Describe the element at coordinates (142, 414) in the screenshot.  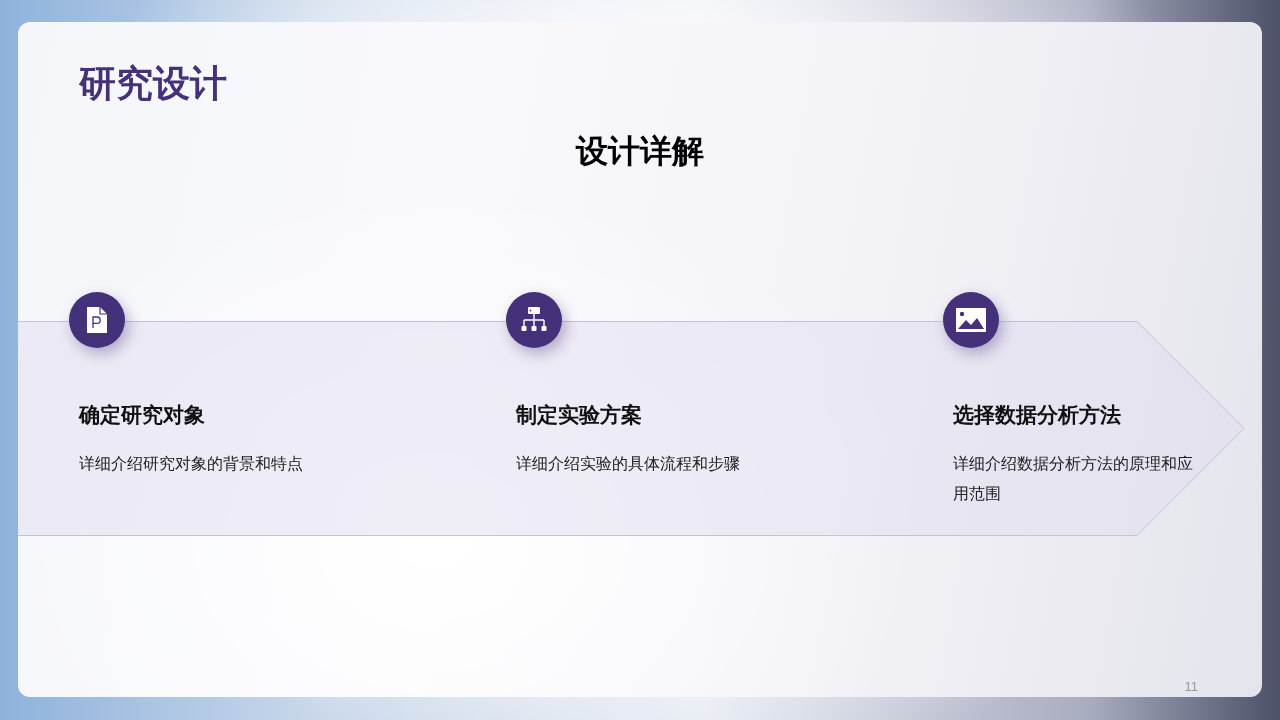
I see `step-title: 确定研究对象` at that location.